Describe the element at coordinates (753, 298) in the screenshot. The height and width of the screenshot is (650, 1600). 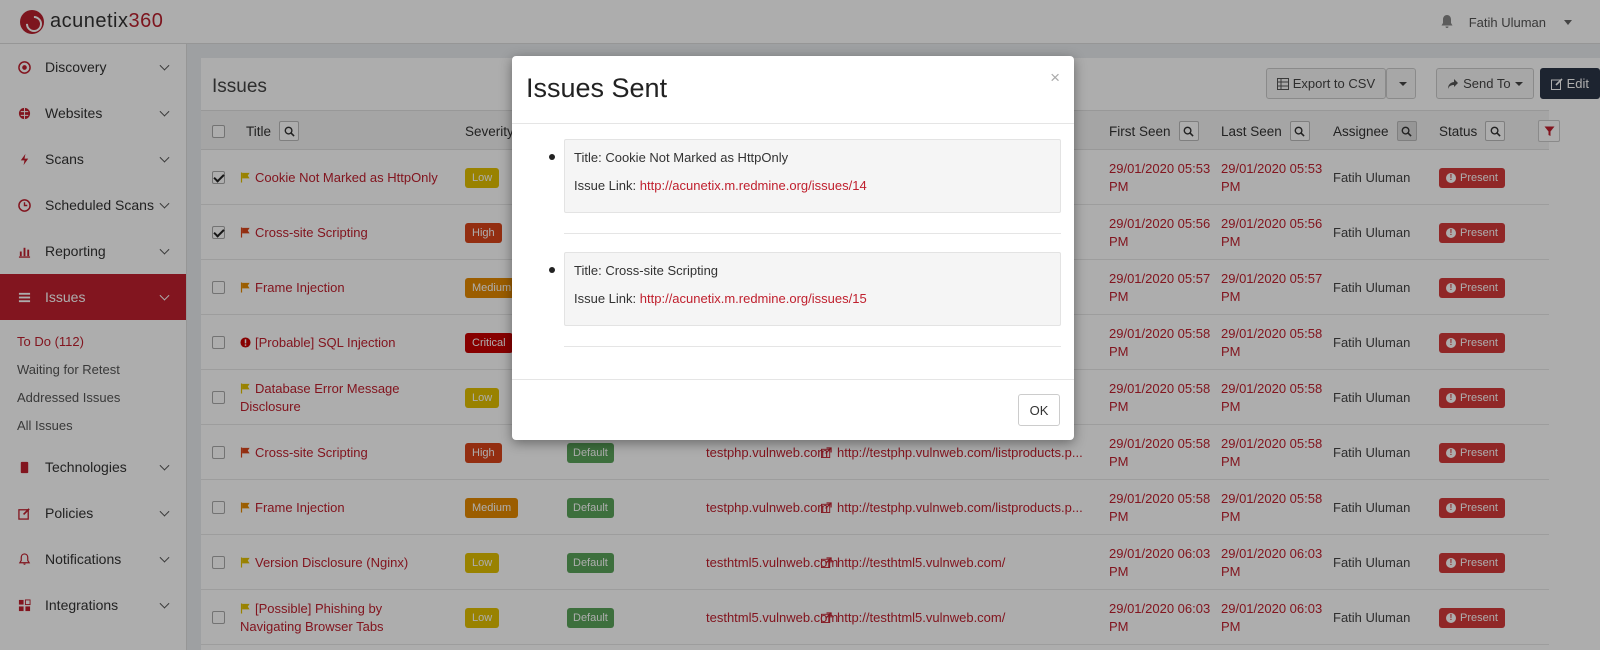
I see `sent-issue-link: http://acunetix.m.redmine.org/issues/15` at that location.